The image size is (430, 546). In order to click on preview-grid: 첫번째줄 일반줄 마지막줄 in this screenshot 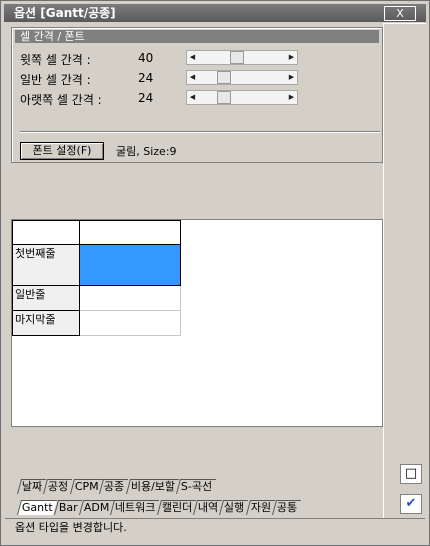, I will do `click(96, 278)`.